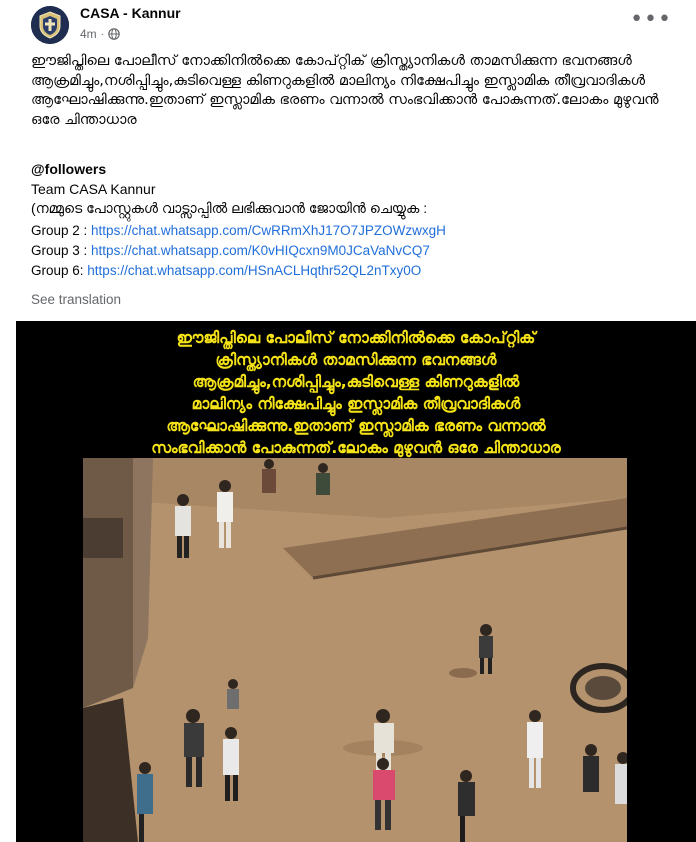 The width and height of the screenshot is (696, 842). What do you see at coordinates (57, 270) in the screenshot?
I see `group-label: Group 6:` at bounding box center [57, 270].